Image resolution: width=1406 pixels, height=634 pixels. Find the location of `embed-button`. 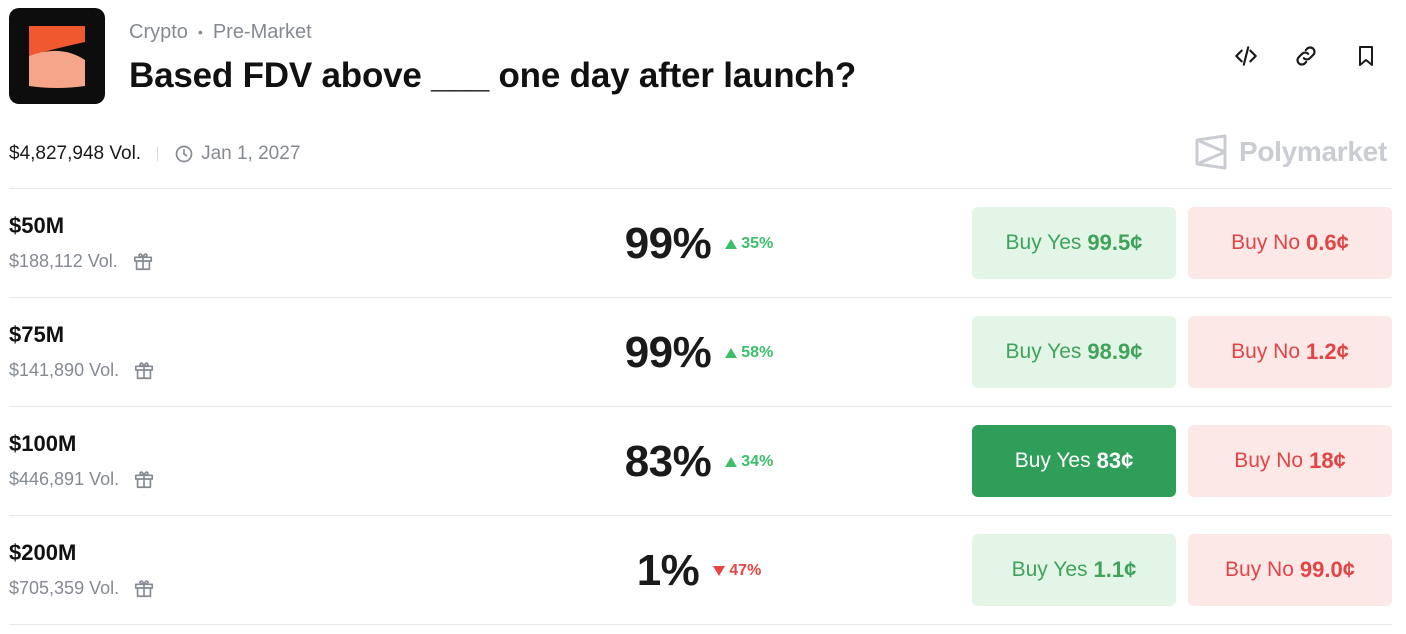

embed-button is located at coordinates (1246, 56).